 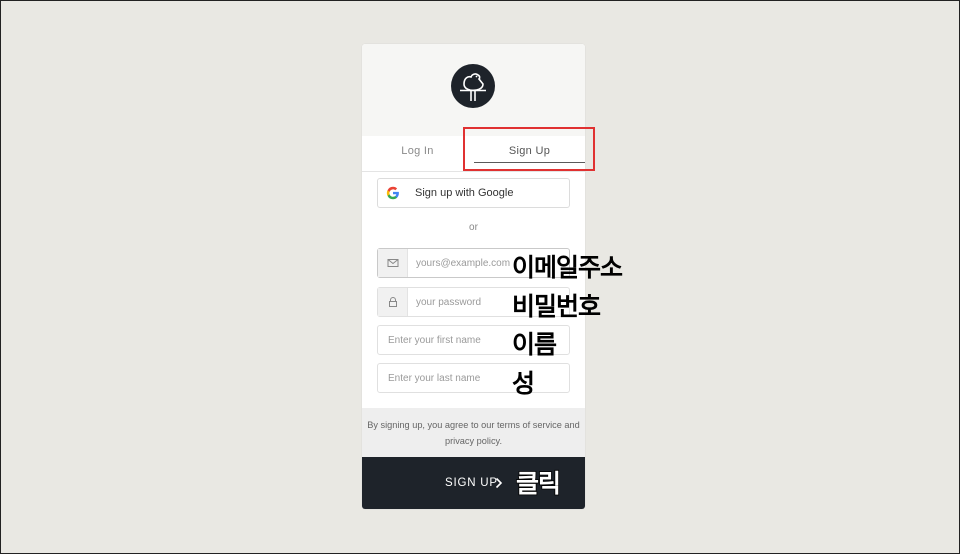 I want to click on lock-icon, so click(x=393, y=302).